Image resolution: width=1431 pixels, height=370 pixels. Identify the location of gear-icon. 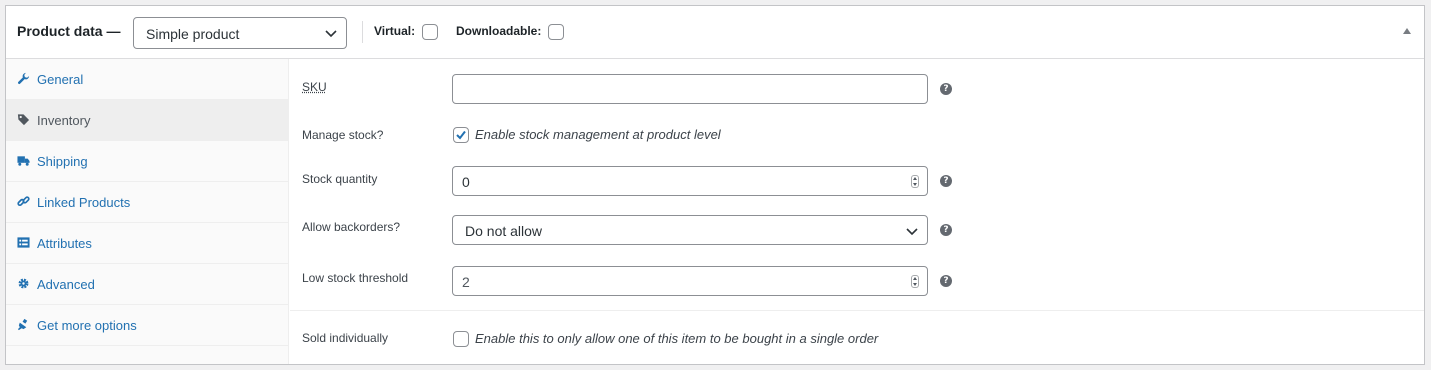
(23, 283).